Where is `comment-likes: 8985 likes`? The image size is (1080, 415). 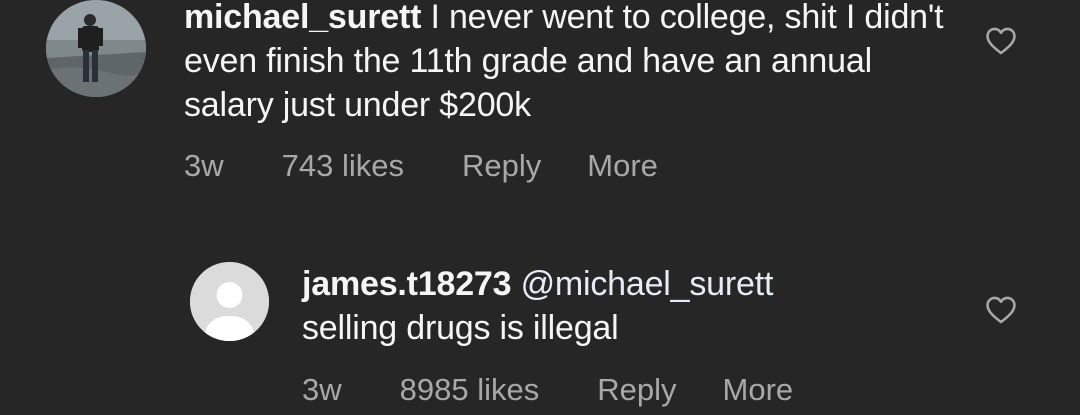 comment-likes: 8985 likes is located at coordinates (470, 390).